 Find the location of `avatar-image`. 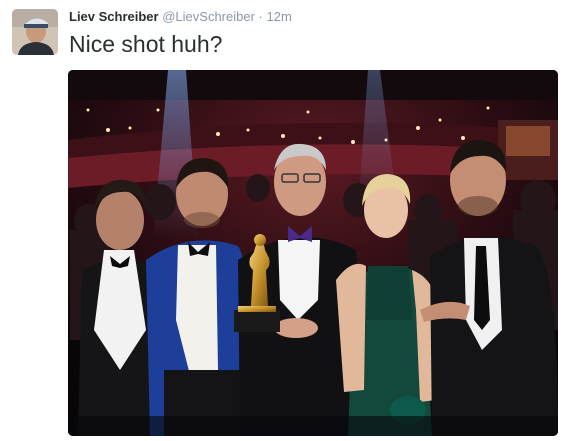

avatar-image is located at coordinates (35, 32).